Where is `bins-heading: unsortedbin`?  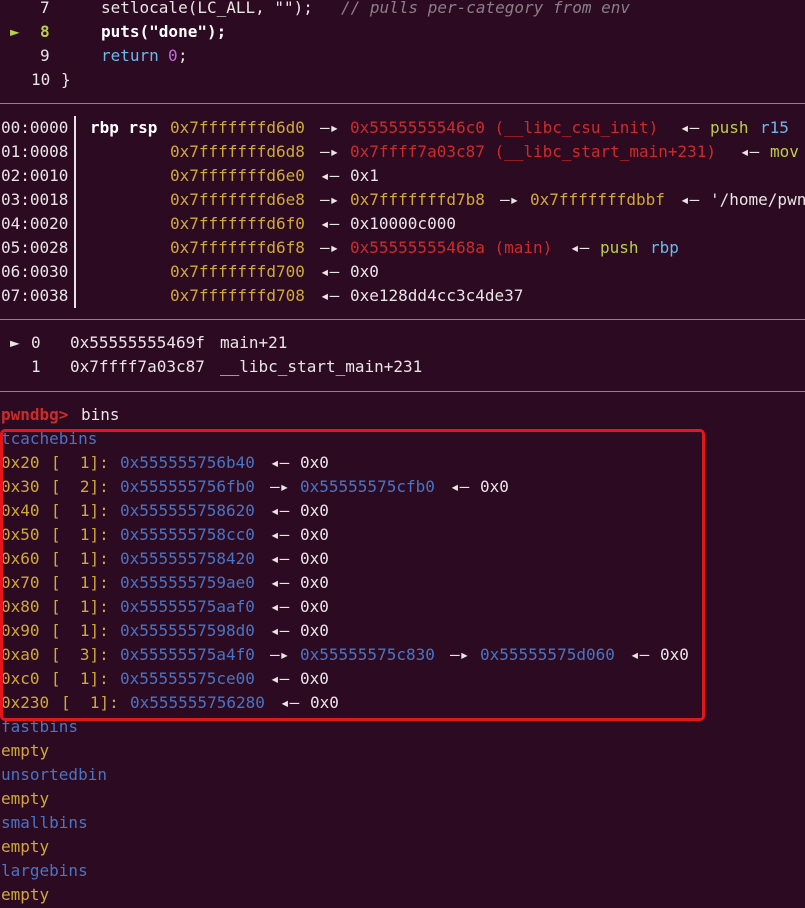 bins-heading: unsortedbin is located at coordinates (54, 774).